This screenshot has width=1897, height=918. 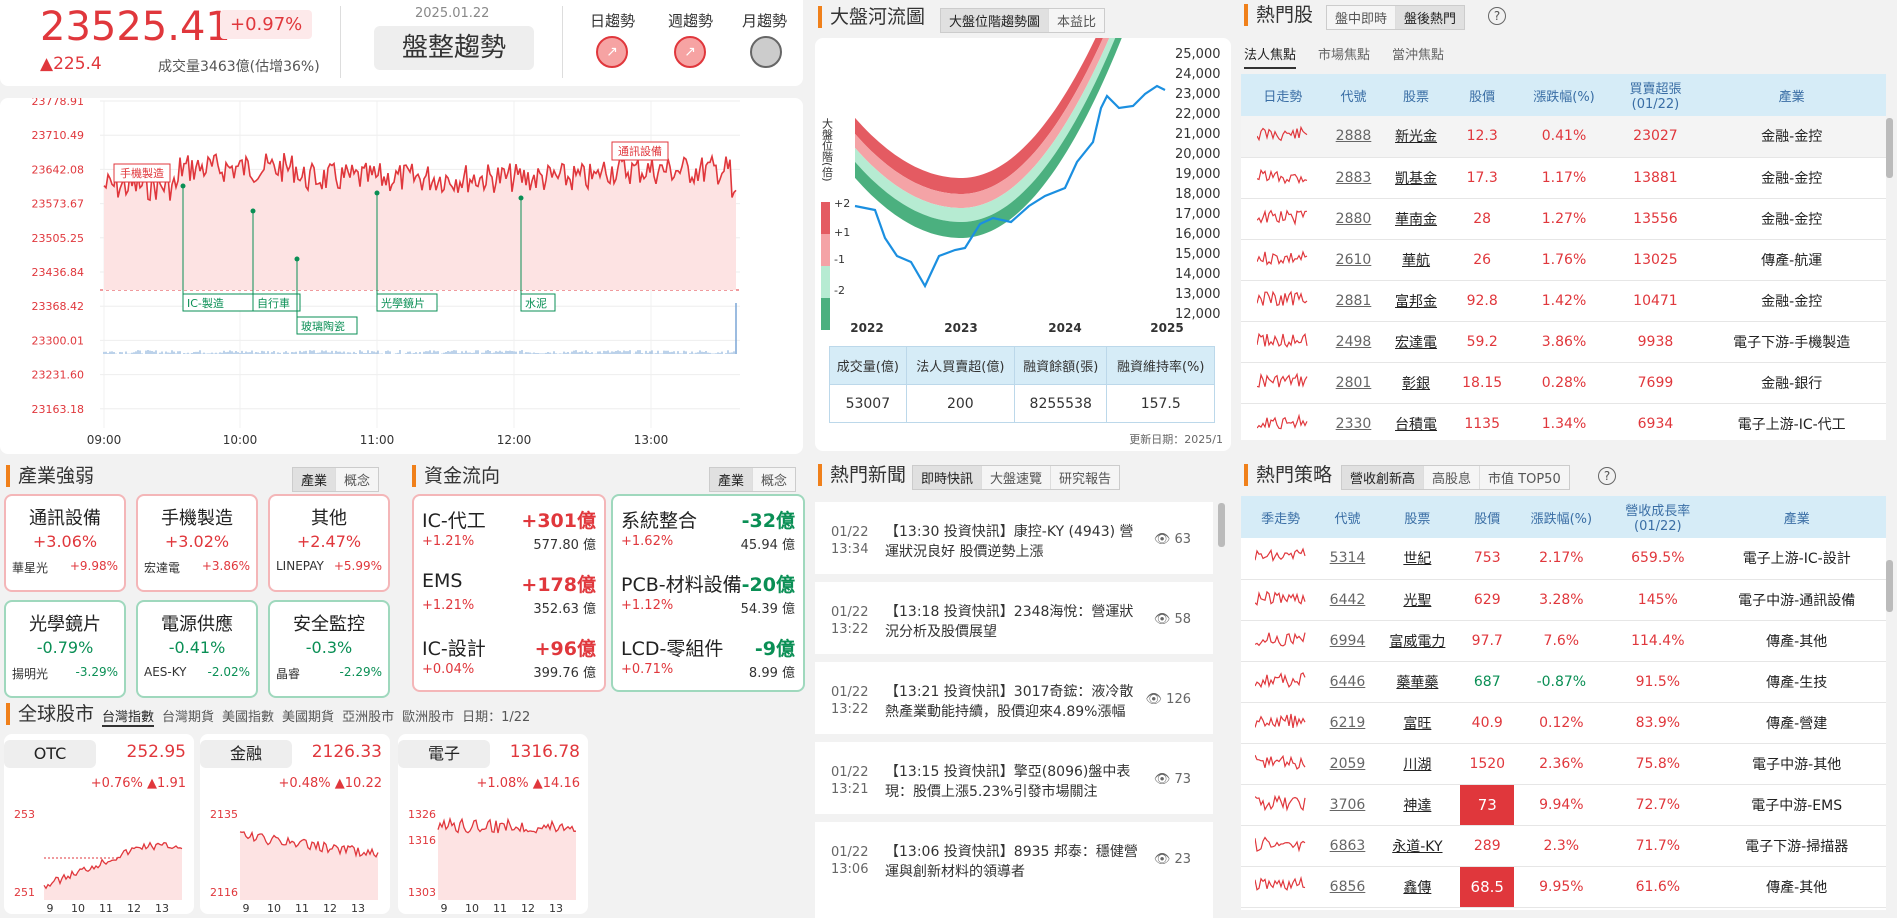 What do you see at coordinates (1416, 342) in the screenshot?
I see `stock-name: 宏達電` at bounding box center [1416, 342].